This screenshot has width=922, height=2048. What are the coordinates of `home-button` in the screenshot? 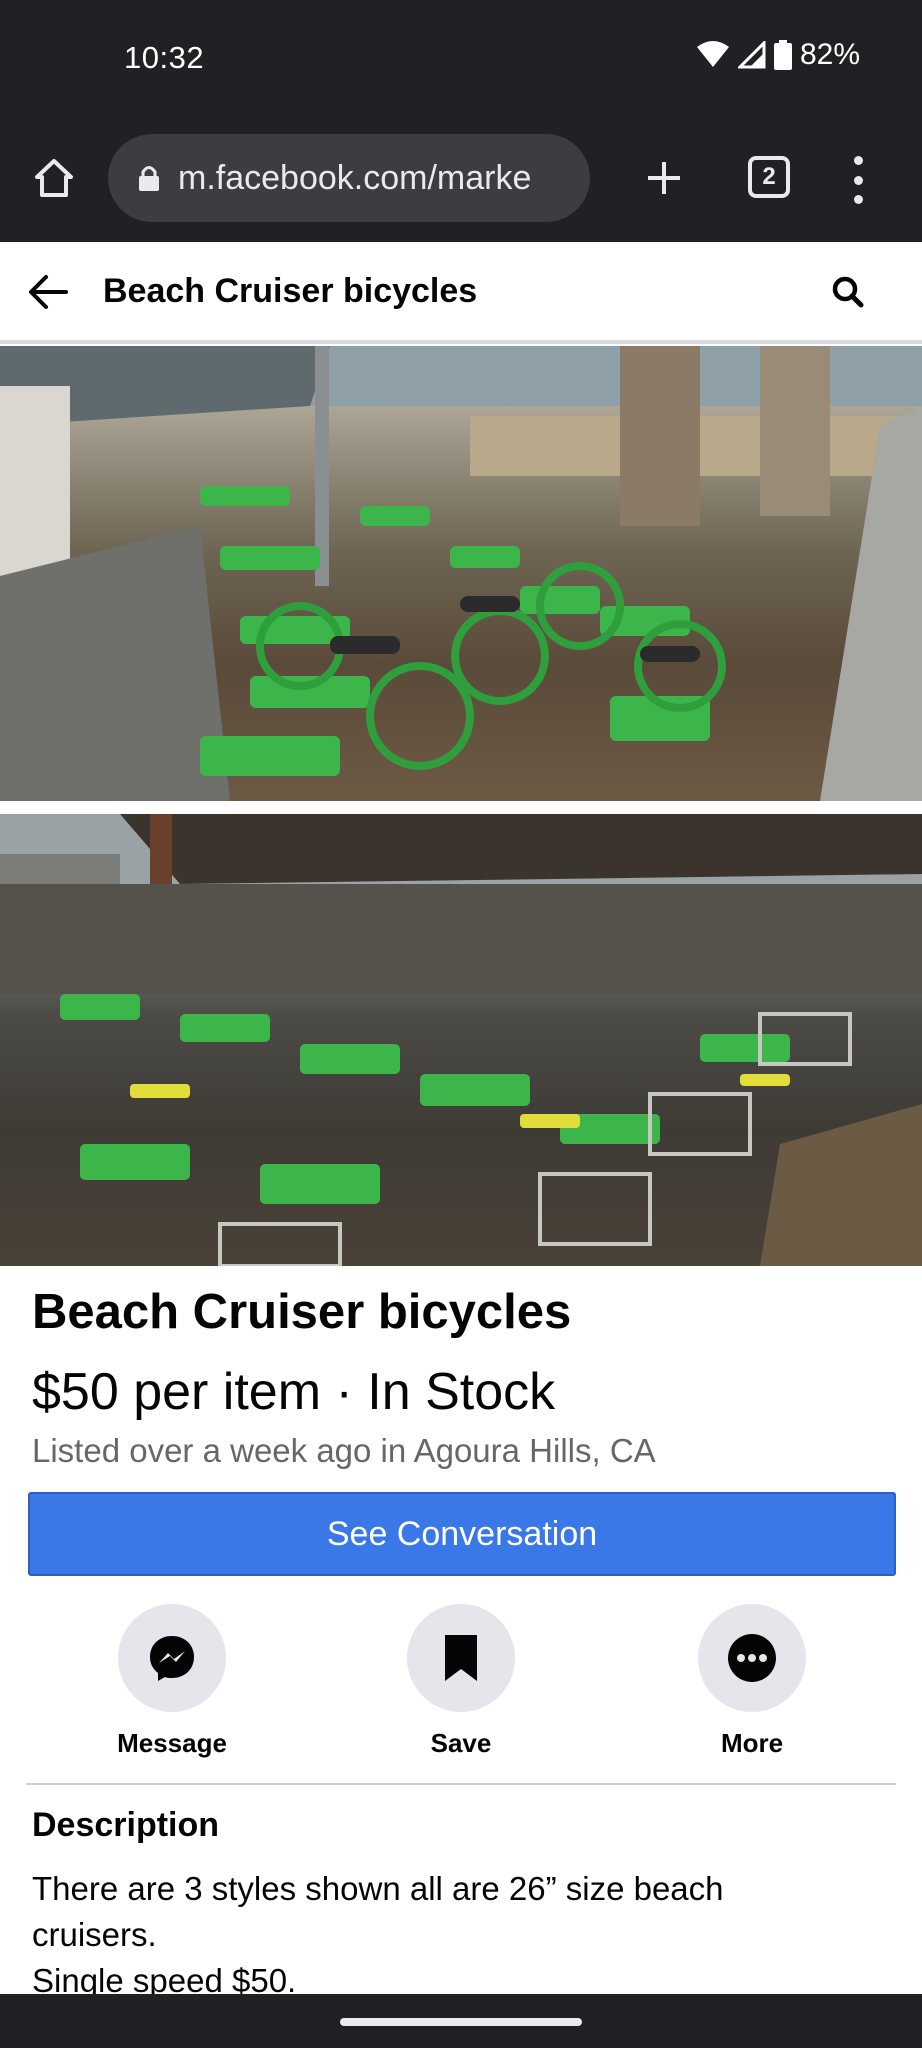 It's located at (54, 178).